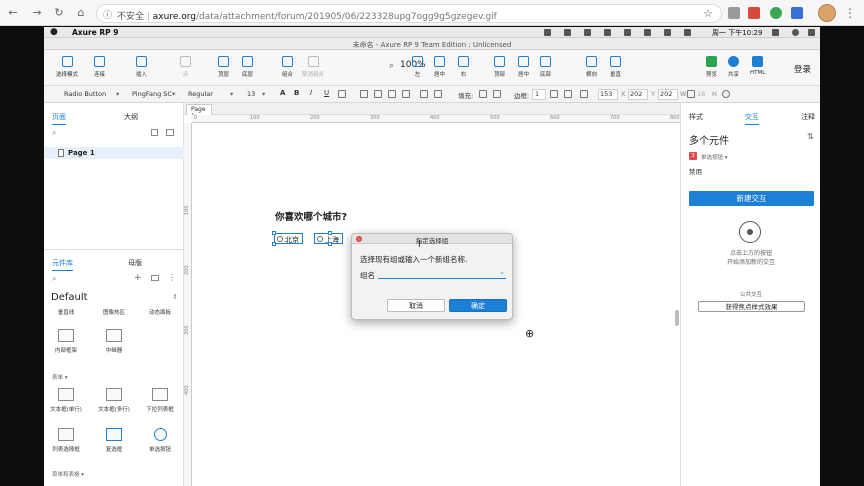 The width and height of the screenshot is (864, 486). I want to click on lib-checkbox: 复选框, so click(114, 440).